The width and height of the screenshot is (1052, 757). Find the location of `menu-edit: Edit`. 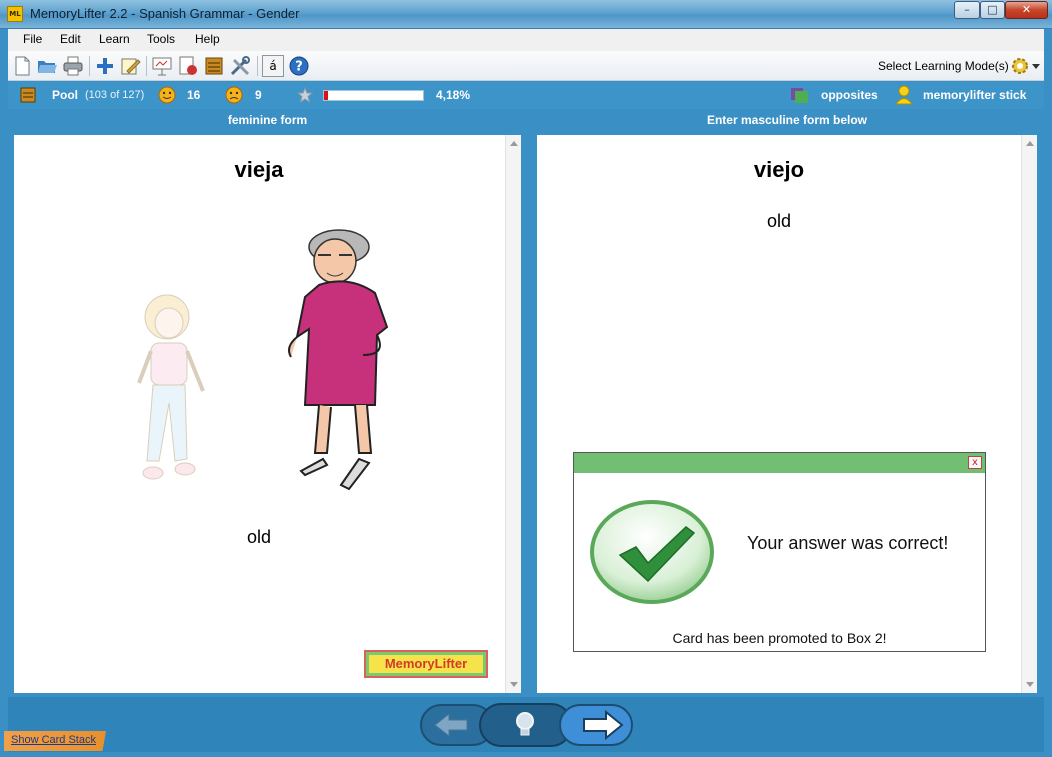

menu-edit: Edit is located at coordinates (70, 39).